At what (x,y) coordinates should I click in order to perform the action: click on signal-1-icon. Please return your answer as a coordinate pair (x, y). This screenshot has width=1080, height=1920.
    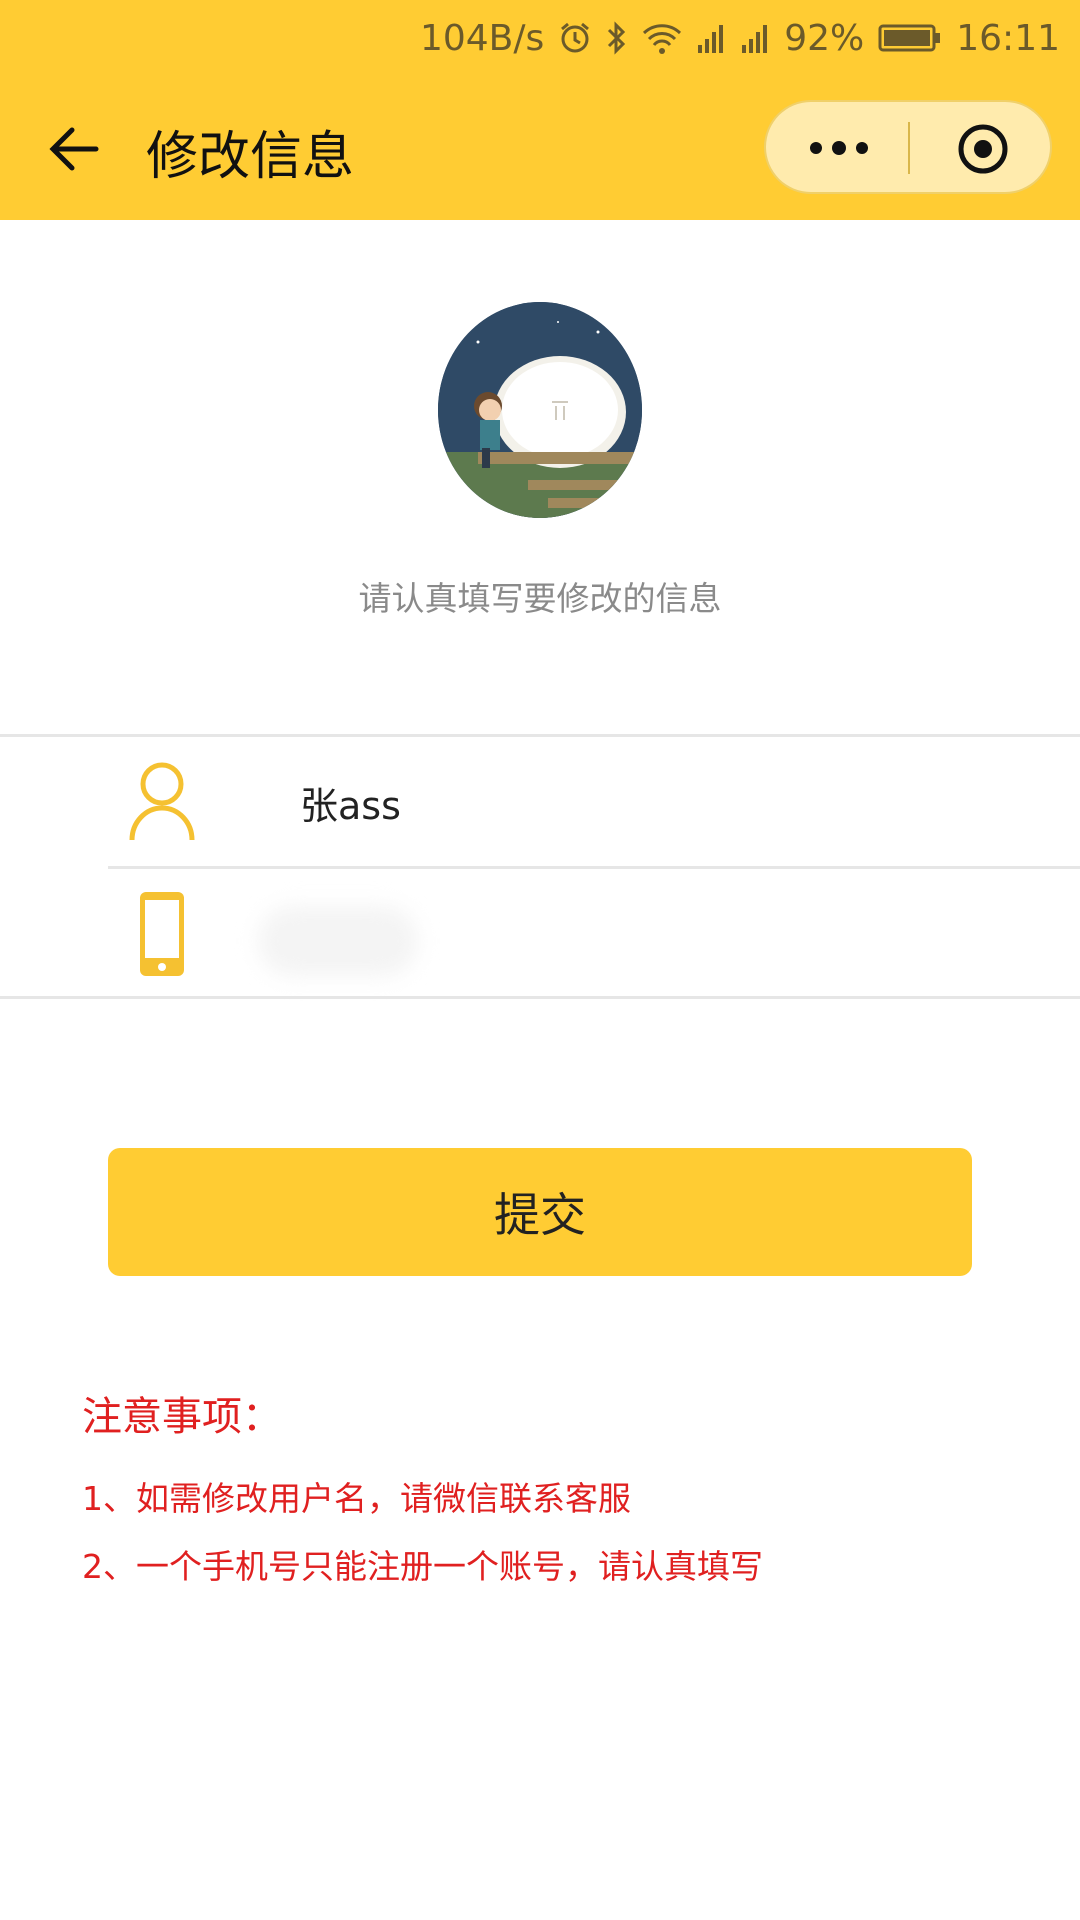
    Looking at the image, I should click on (711, 38).